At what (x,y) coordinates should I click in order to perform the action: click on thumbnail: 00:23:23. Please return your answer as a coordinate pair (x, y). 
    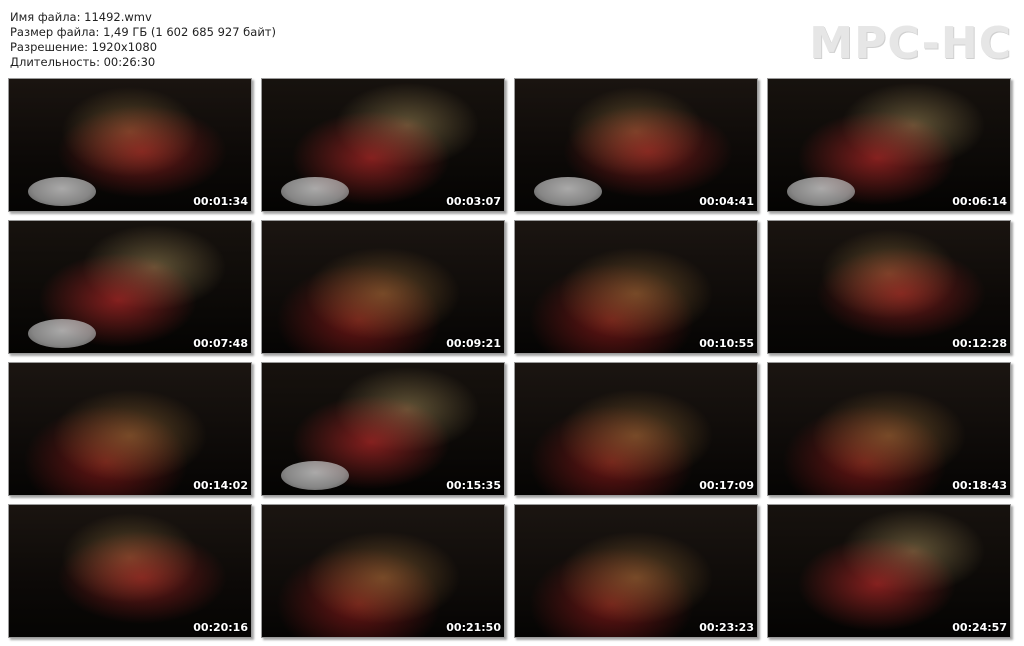
    Looking at the image, I should click on (636, 571).